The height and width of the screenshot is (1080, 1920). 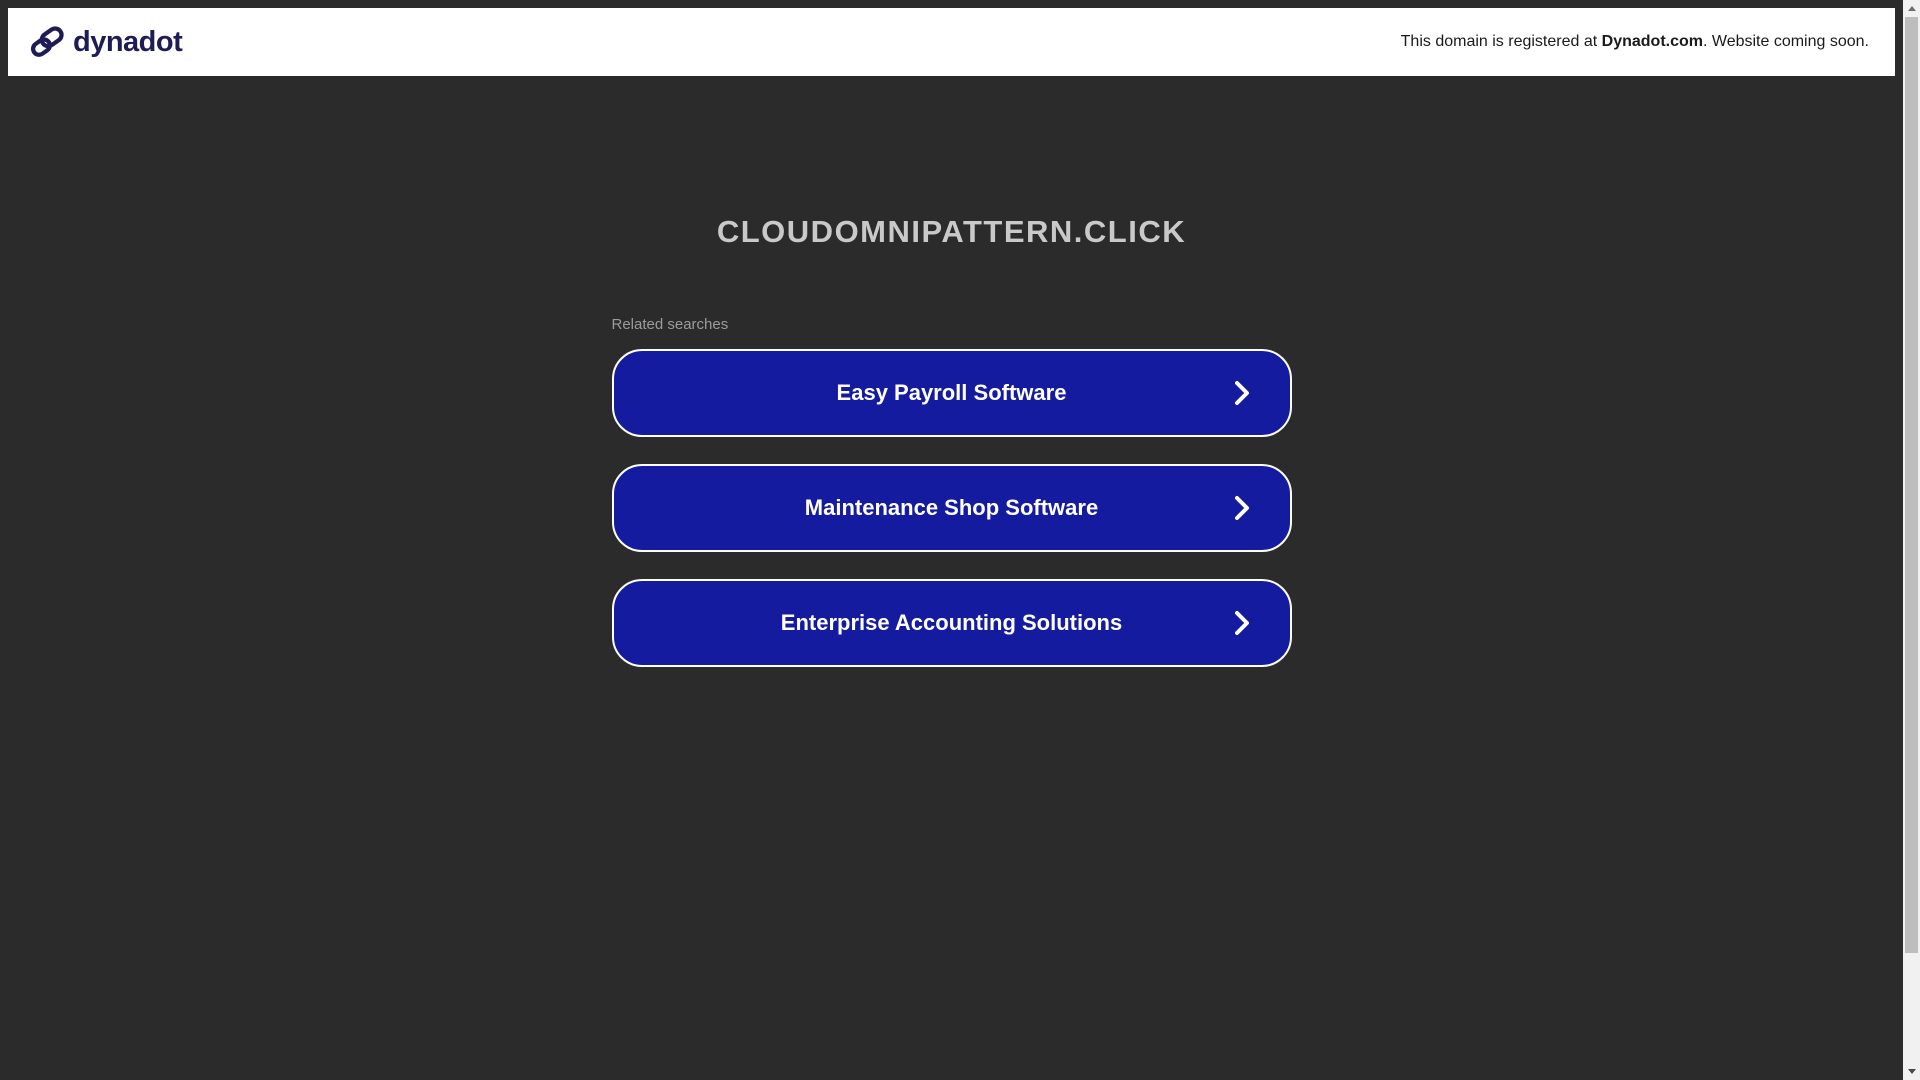 I want to click on triangle-down-icon, so click(x=1911, y=1071).